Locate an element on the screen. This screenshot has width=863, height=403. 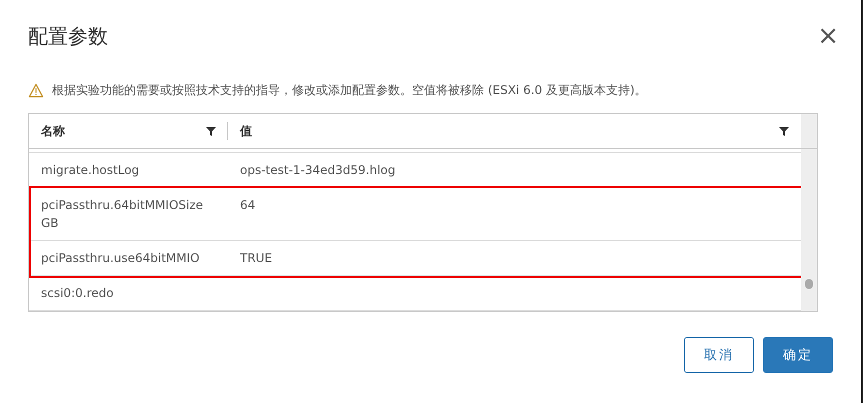
dialog-title: 配置参数 is located at coordinates (68, 36).